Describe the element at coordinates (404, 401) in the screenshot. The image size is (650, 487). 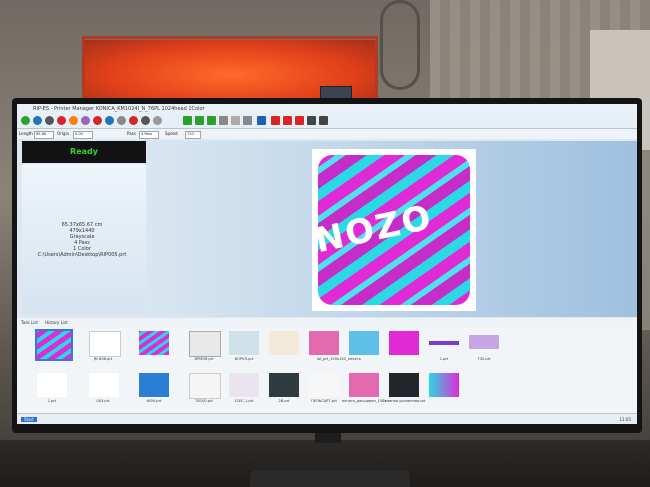
I see `thumb-caption: Главная.усиленная.prt` at that location.